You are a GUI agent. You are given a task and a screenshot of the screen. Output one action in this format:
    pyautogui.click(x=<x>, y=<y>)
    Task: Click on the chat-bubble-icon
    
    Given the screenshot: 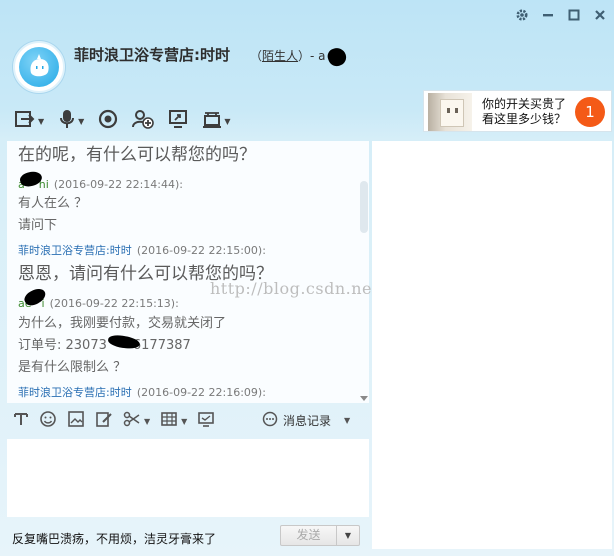 What is the action you would take?
    pyautogui.click(x=270, y=420)
    